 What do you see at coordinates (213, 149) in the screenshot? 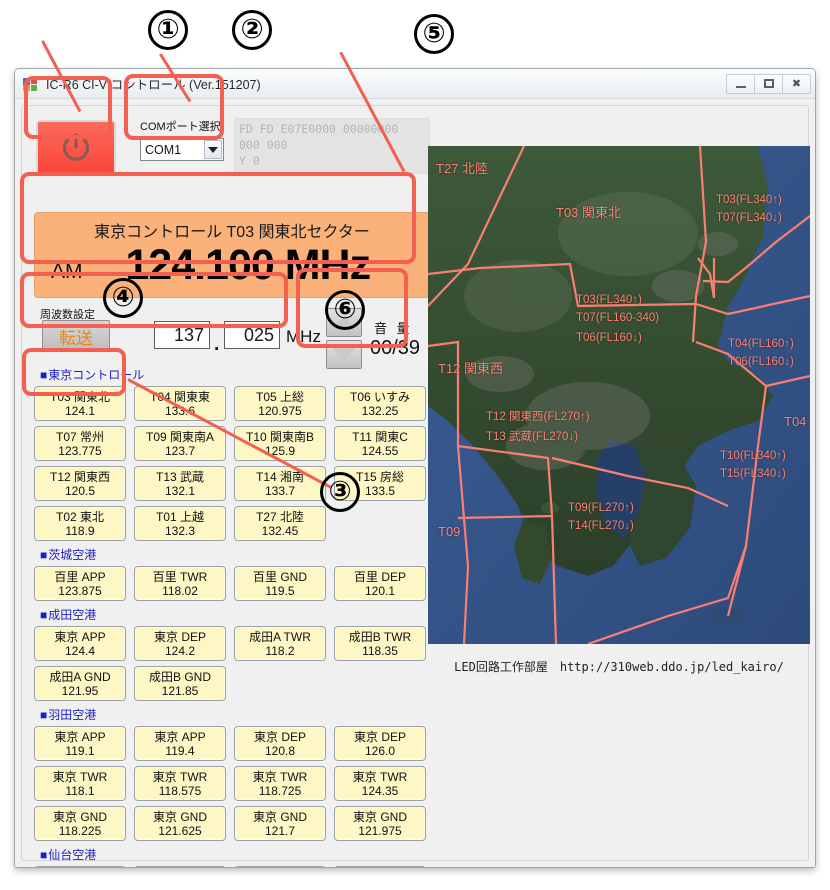
I see `chevron-down-icon` at bounding box center [213, 149].